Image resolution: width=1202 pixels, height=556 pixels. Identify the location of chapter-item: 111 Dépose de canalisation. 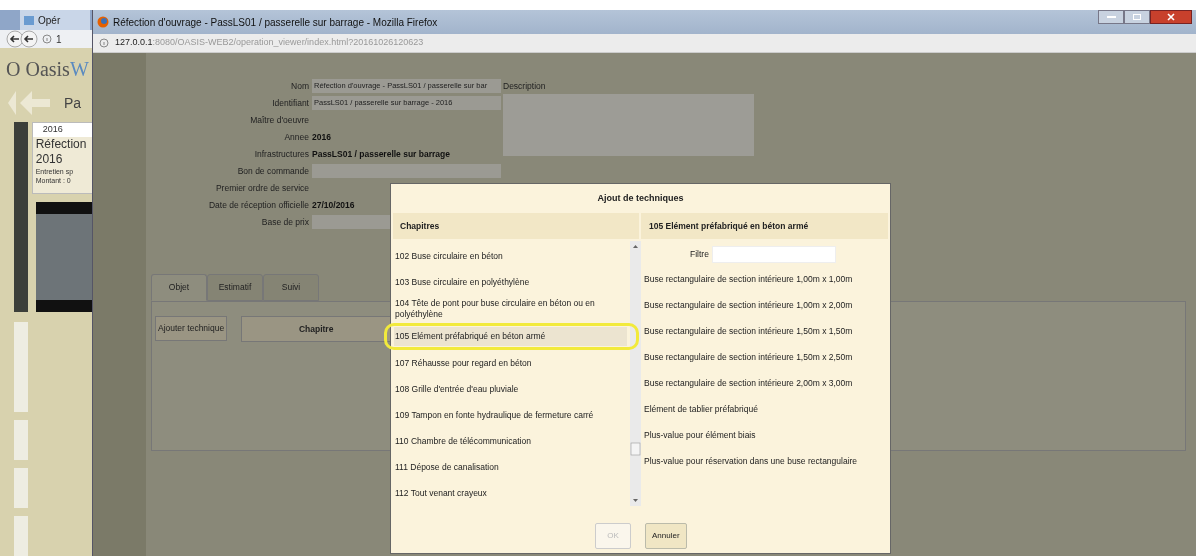
(510, 467).